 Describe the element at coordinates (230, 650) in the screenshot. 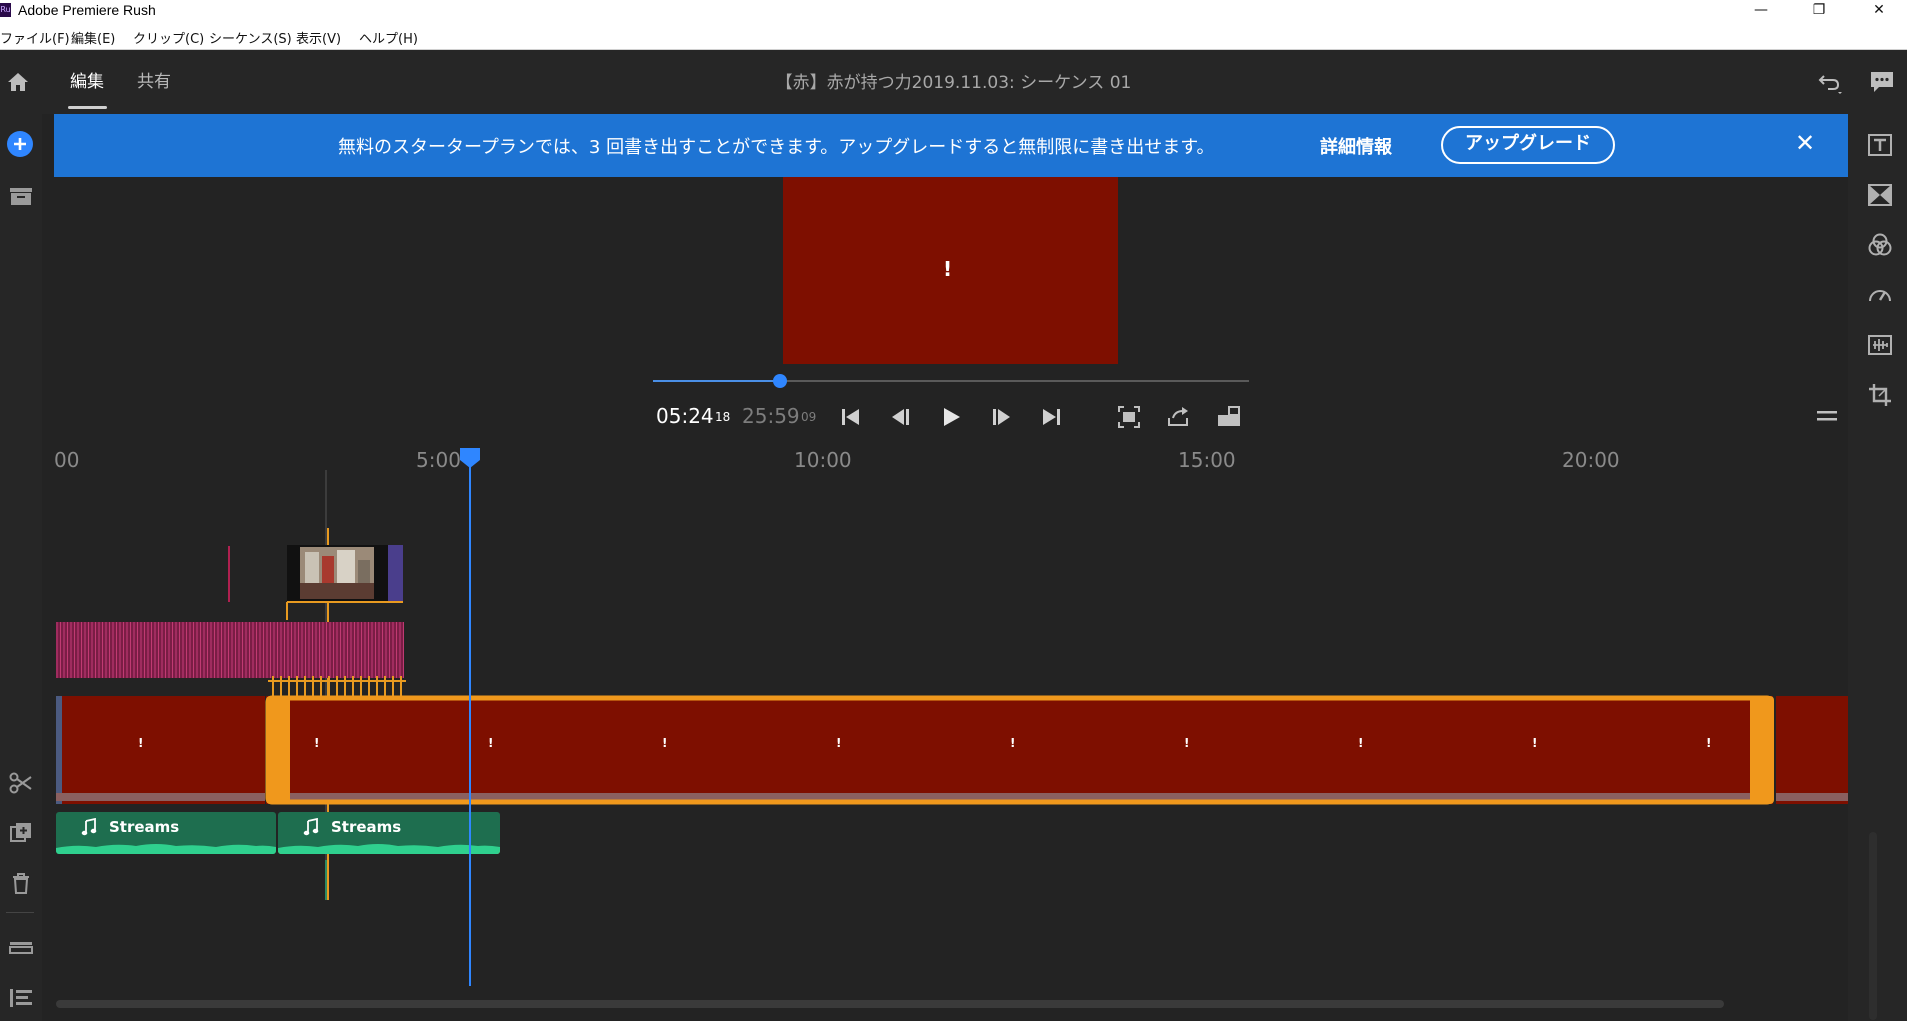

I see `graphics-track-strip` at that location.